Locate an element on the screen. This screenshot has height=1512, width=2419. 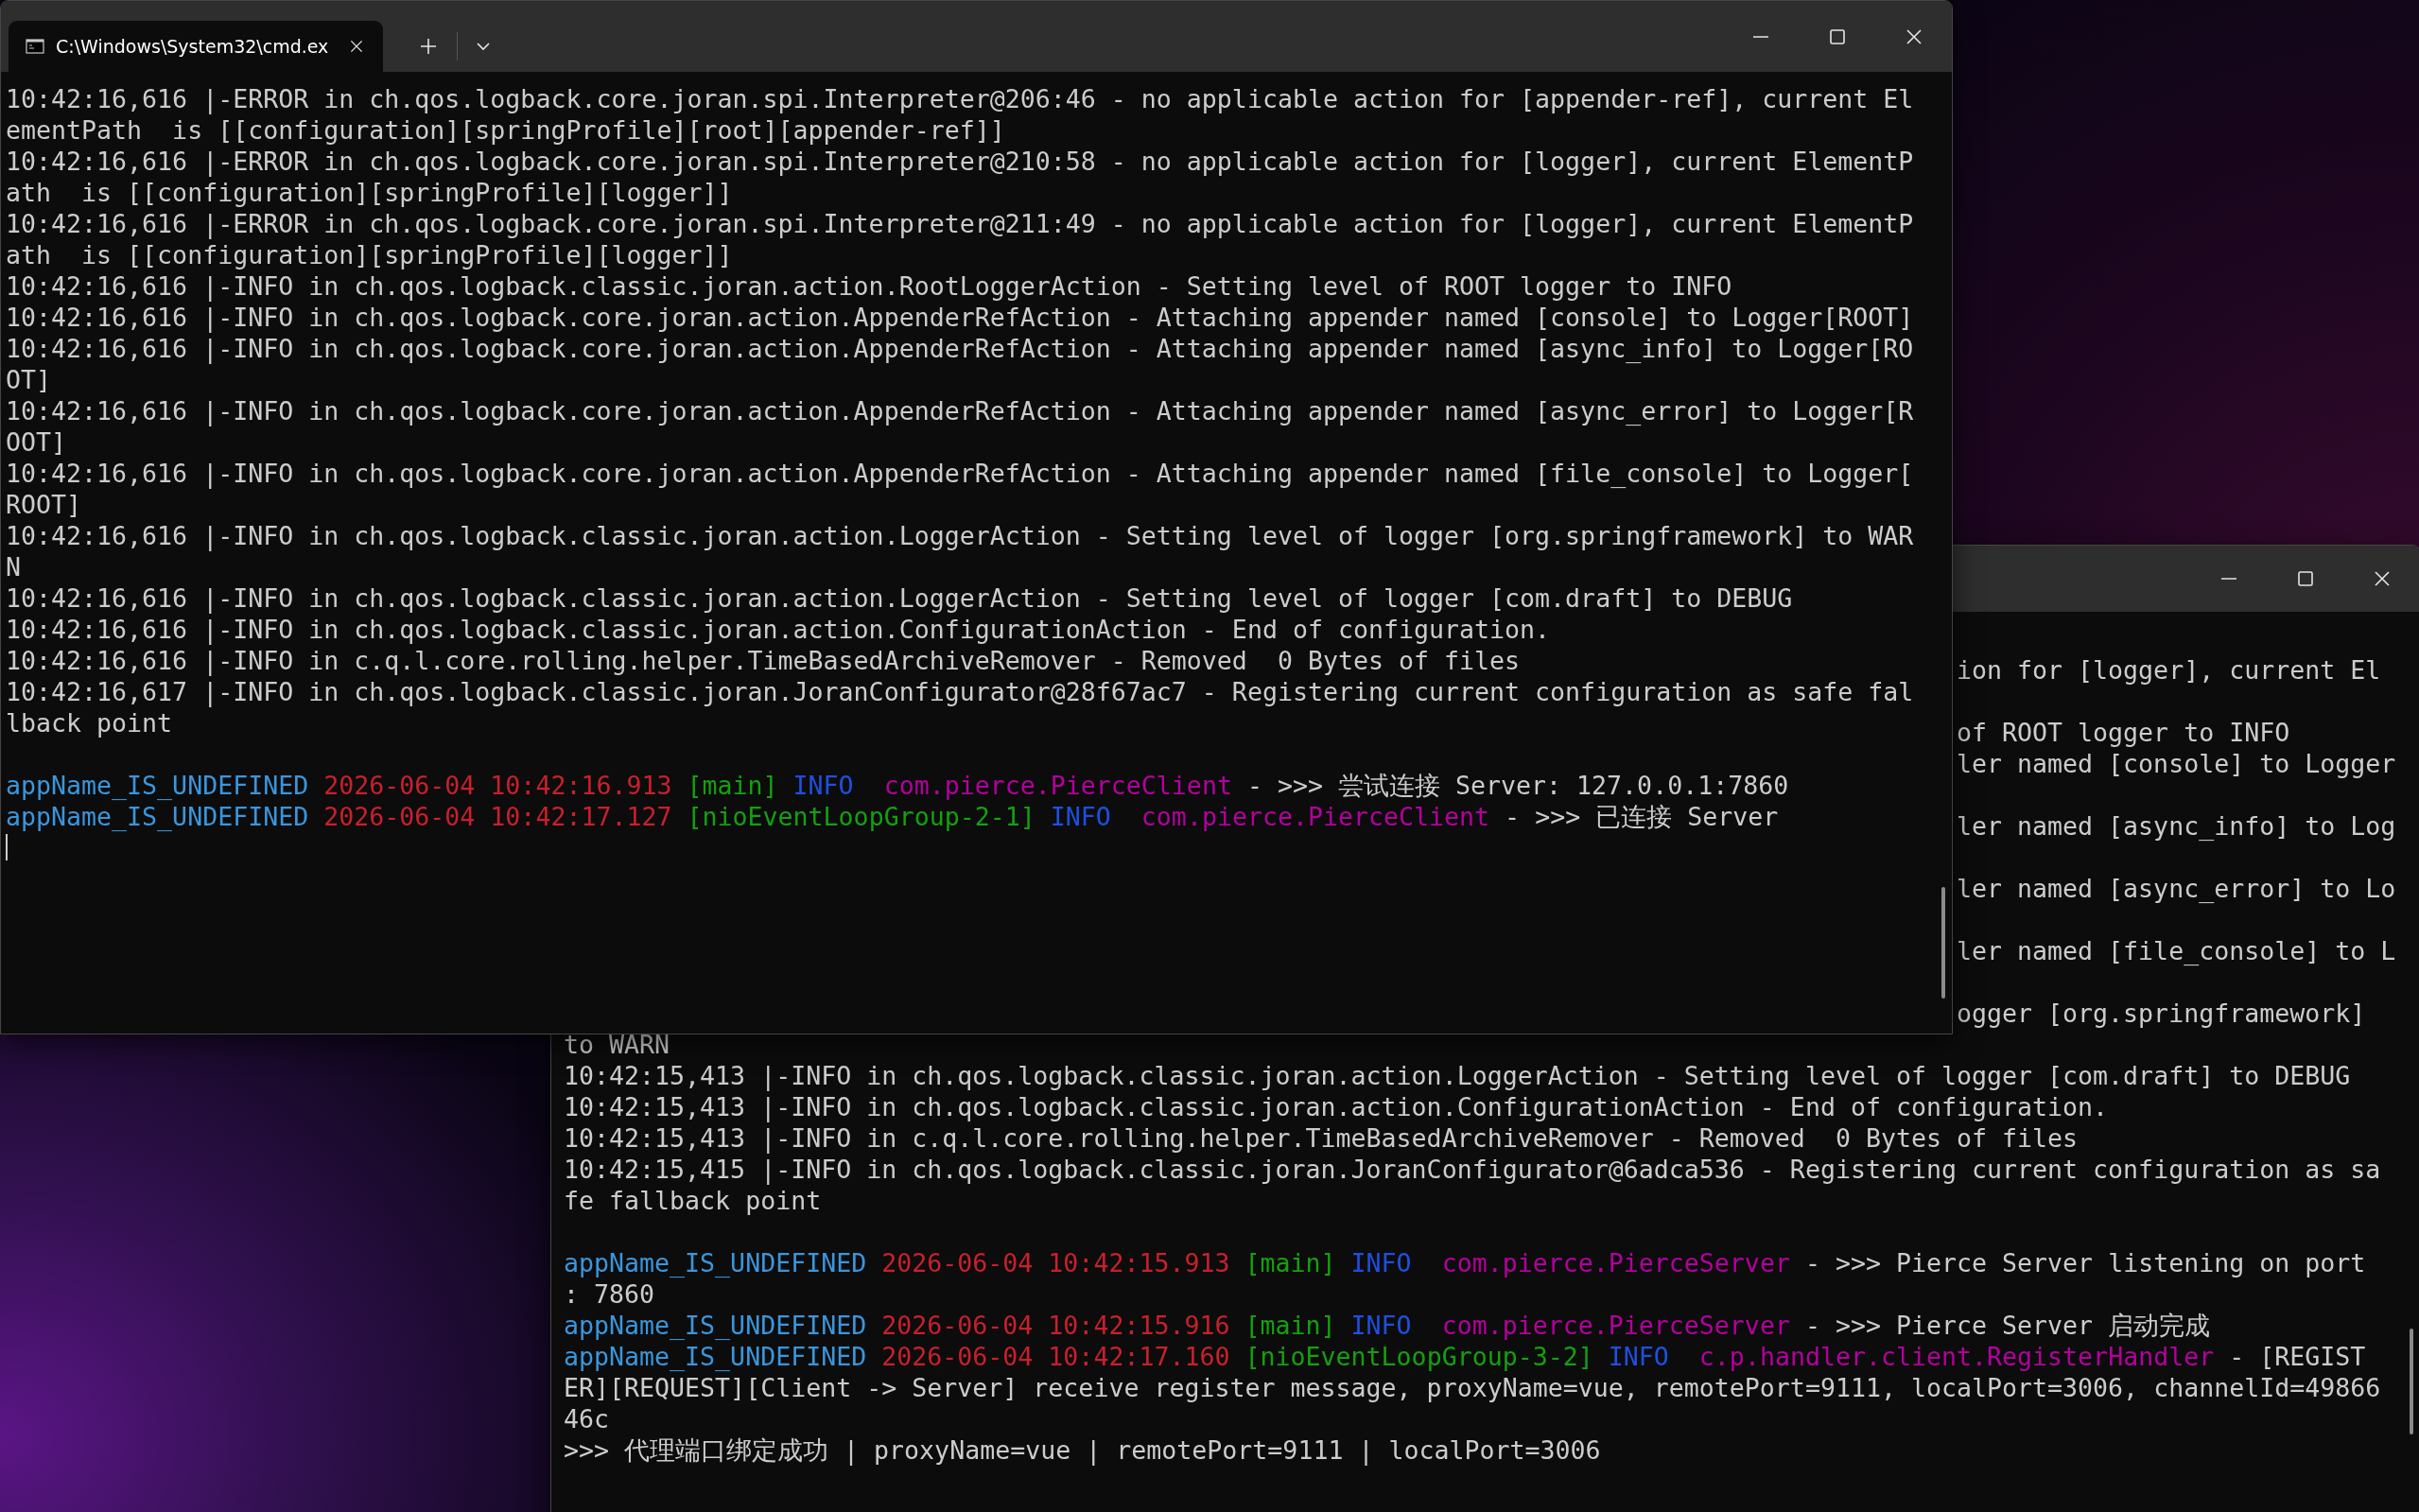
log-line: 10:42:16,616 |-INFO in ch.qos.logback.core.joran.action.AppenderRefAction - Attaching appender named [async_error] to Logger[ROOT] is located at coordinates (960, 427).